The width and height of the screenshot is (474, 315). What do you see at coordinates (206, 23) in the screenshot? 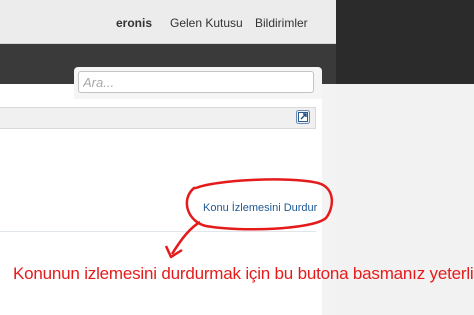
I see `inbox-link: Gelen Kutusu` at bounding box center [206, 23].